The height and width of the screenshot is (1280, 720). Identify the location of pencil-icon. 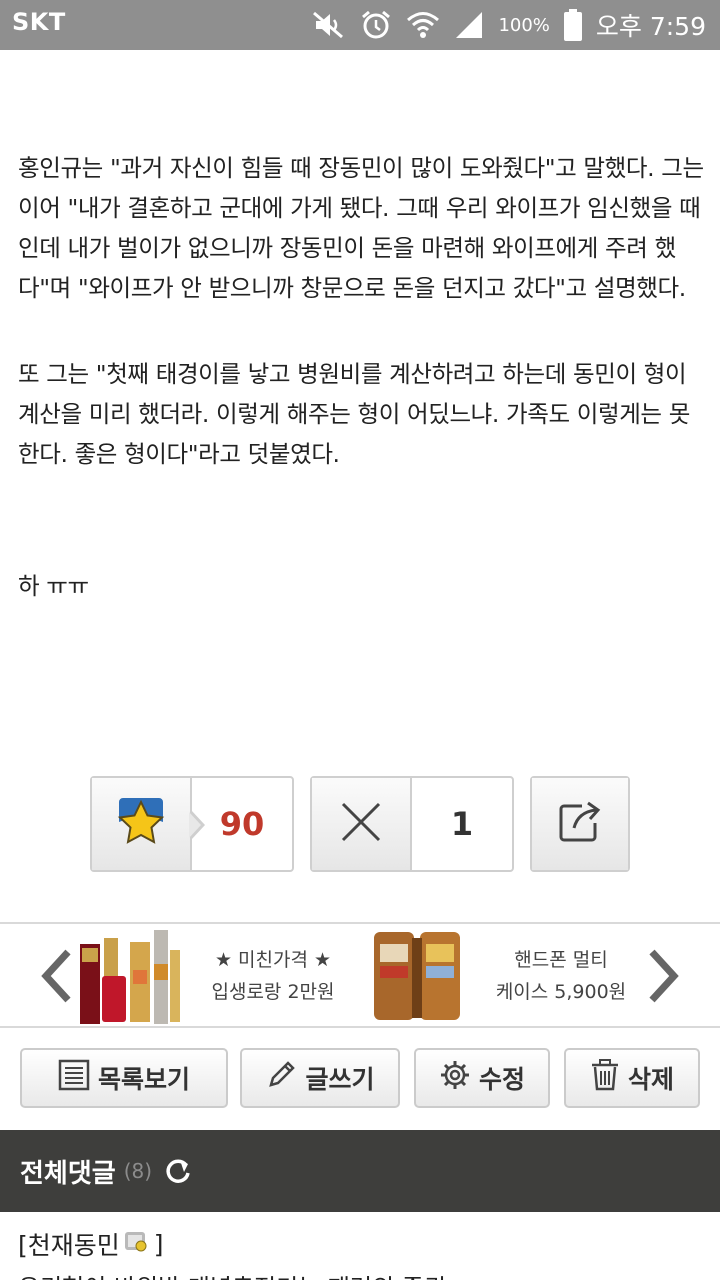
(281, 1078).